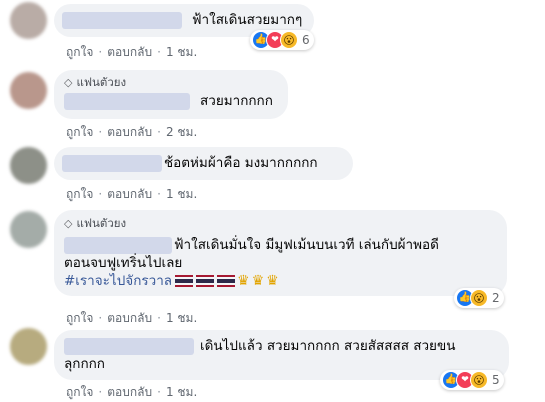  Describe the element at coordinates (181, 132) in the screenshot. I see `timestamp: 2 ชม.` at that location.